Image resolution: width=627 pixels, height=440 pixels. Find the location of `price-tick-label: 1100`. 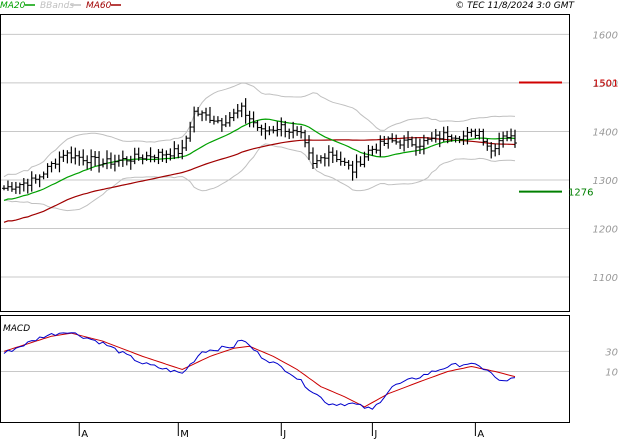

price-tick-label: 1100 is located at coordinates (605, 278).